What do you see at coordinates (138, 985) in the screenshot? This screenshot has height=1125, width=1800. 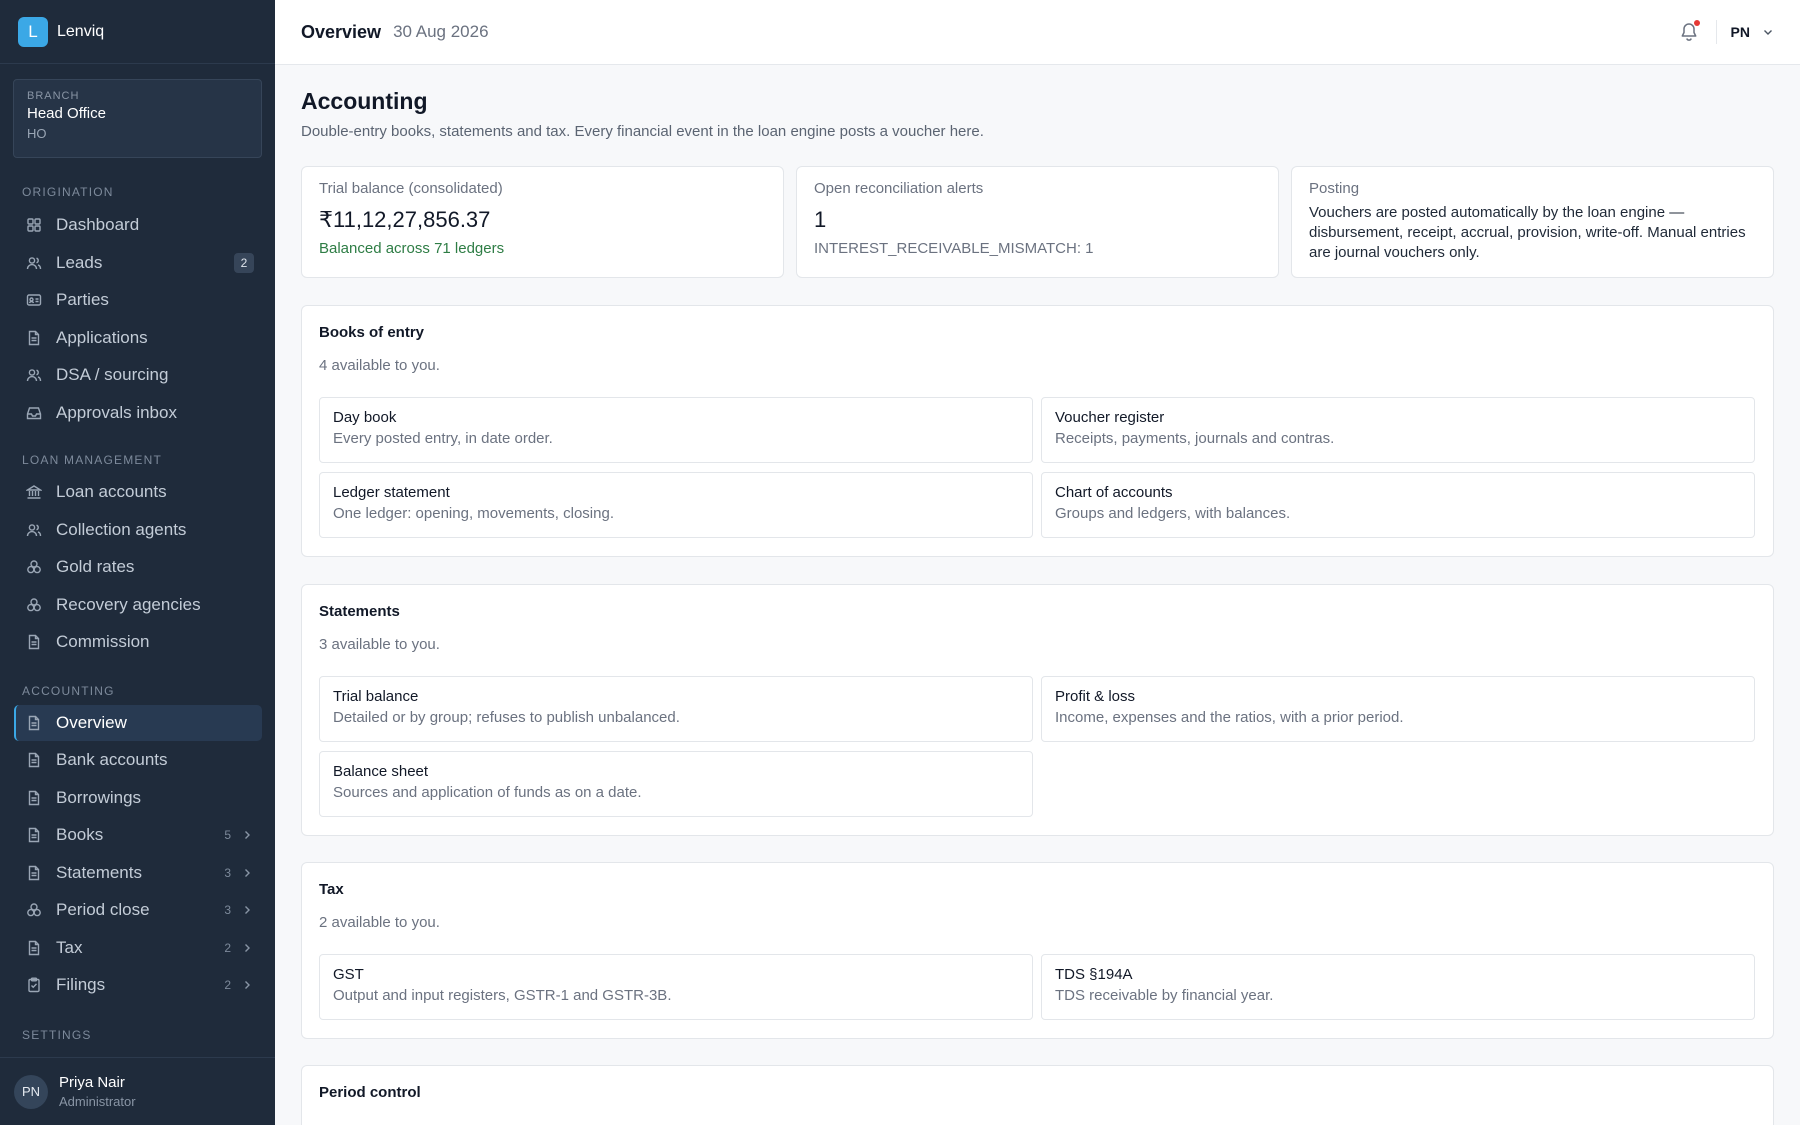 I see `sidebar-item-filings: Filings 2` at bounding box center [138, 985].